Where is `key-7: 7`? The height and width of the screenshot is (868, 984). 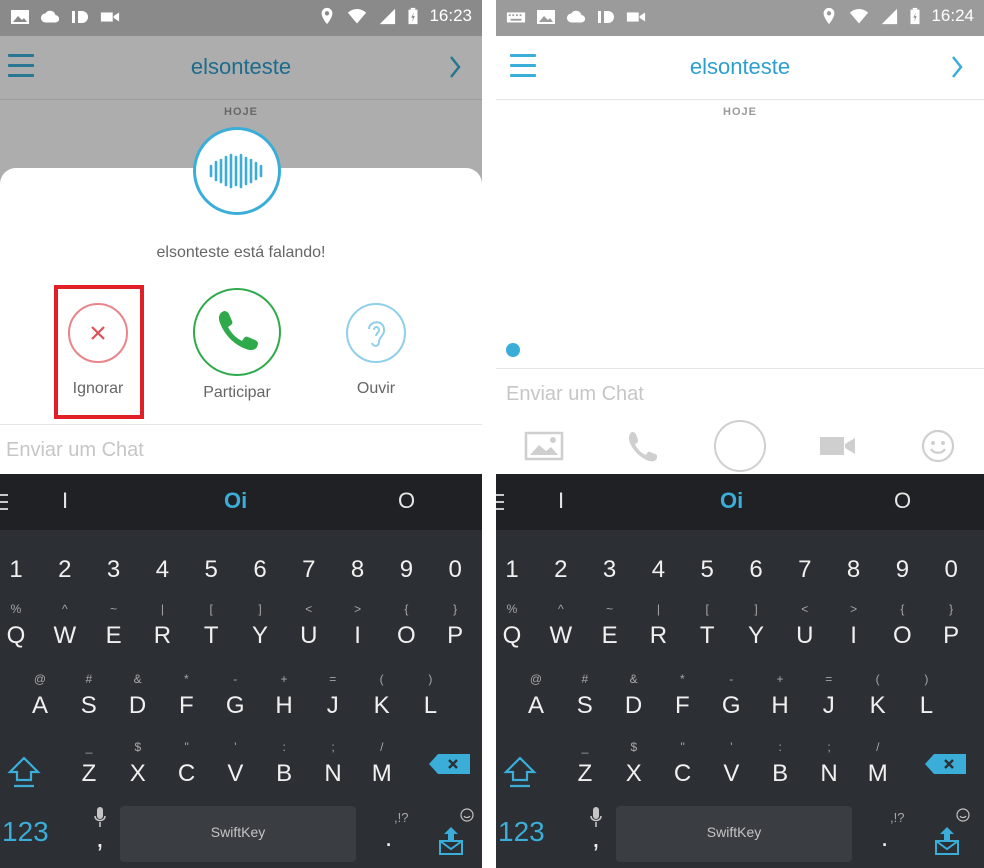 key-7: 7 is located at coordinates (805, 564).